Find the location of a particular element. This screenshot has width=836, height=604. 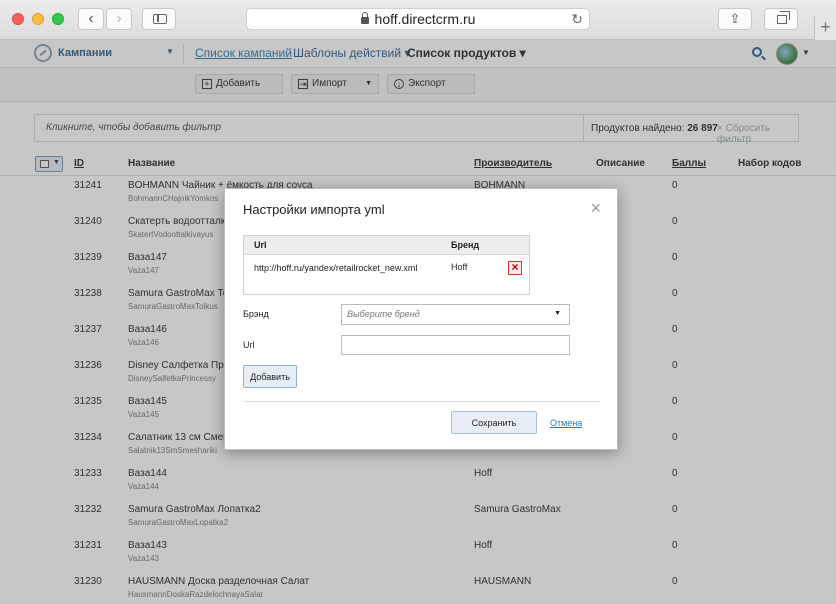

share-button: ⇪ is located at coordinates (735, 19).